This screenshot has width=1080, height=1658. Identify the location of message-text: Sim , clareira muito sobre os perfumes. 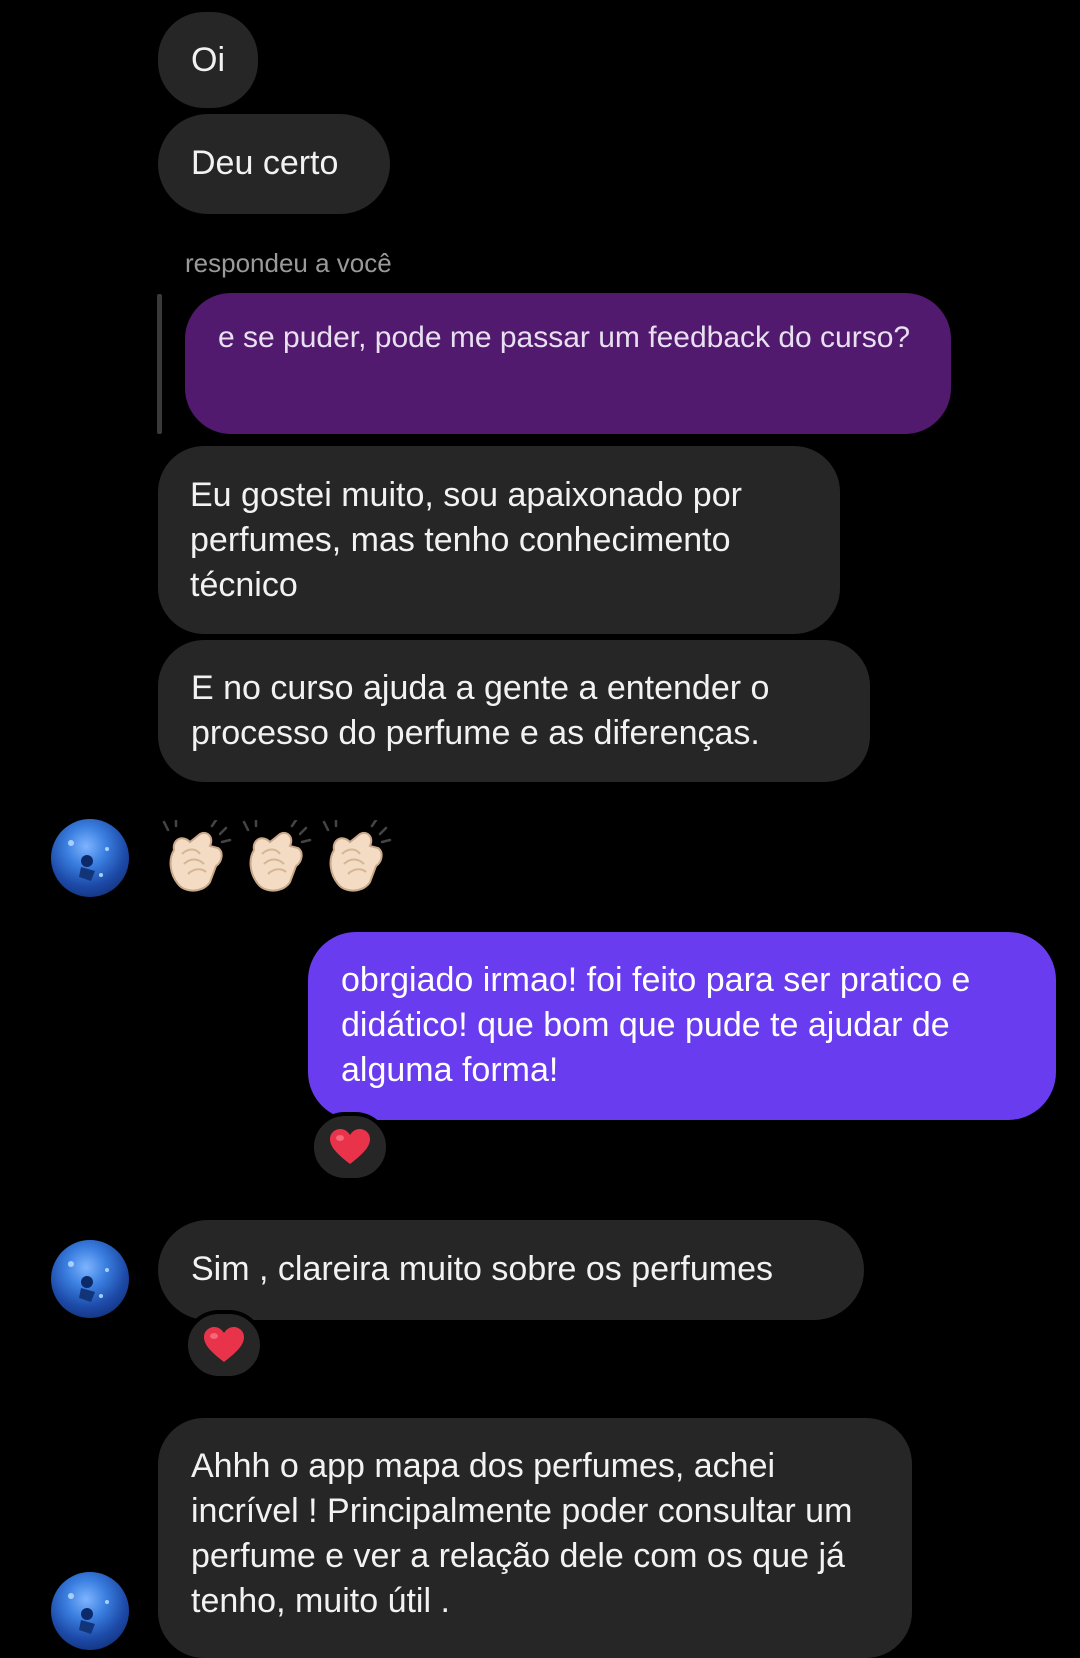
(482, 1269).